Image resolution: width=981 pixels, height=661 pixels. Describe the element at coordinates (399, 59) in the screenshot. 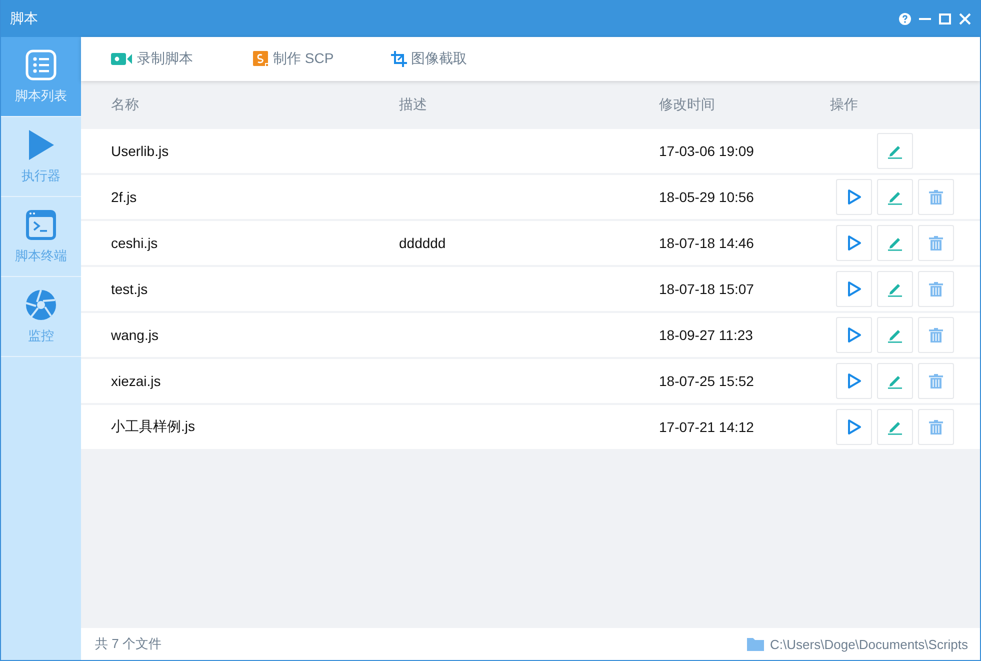

I see `crop-icon` at that location.